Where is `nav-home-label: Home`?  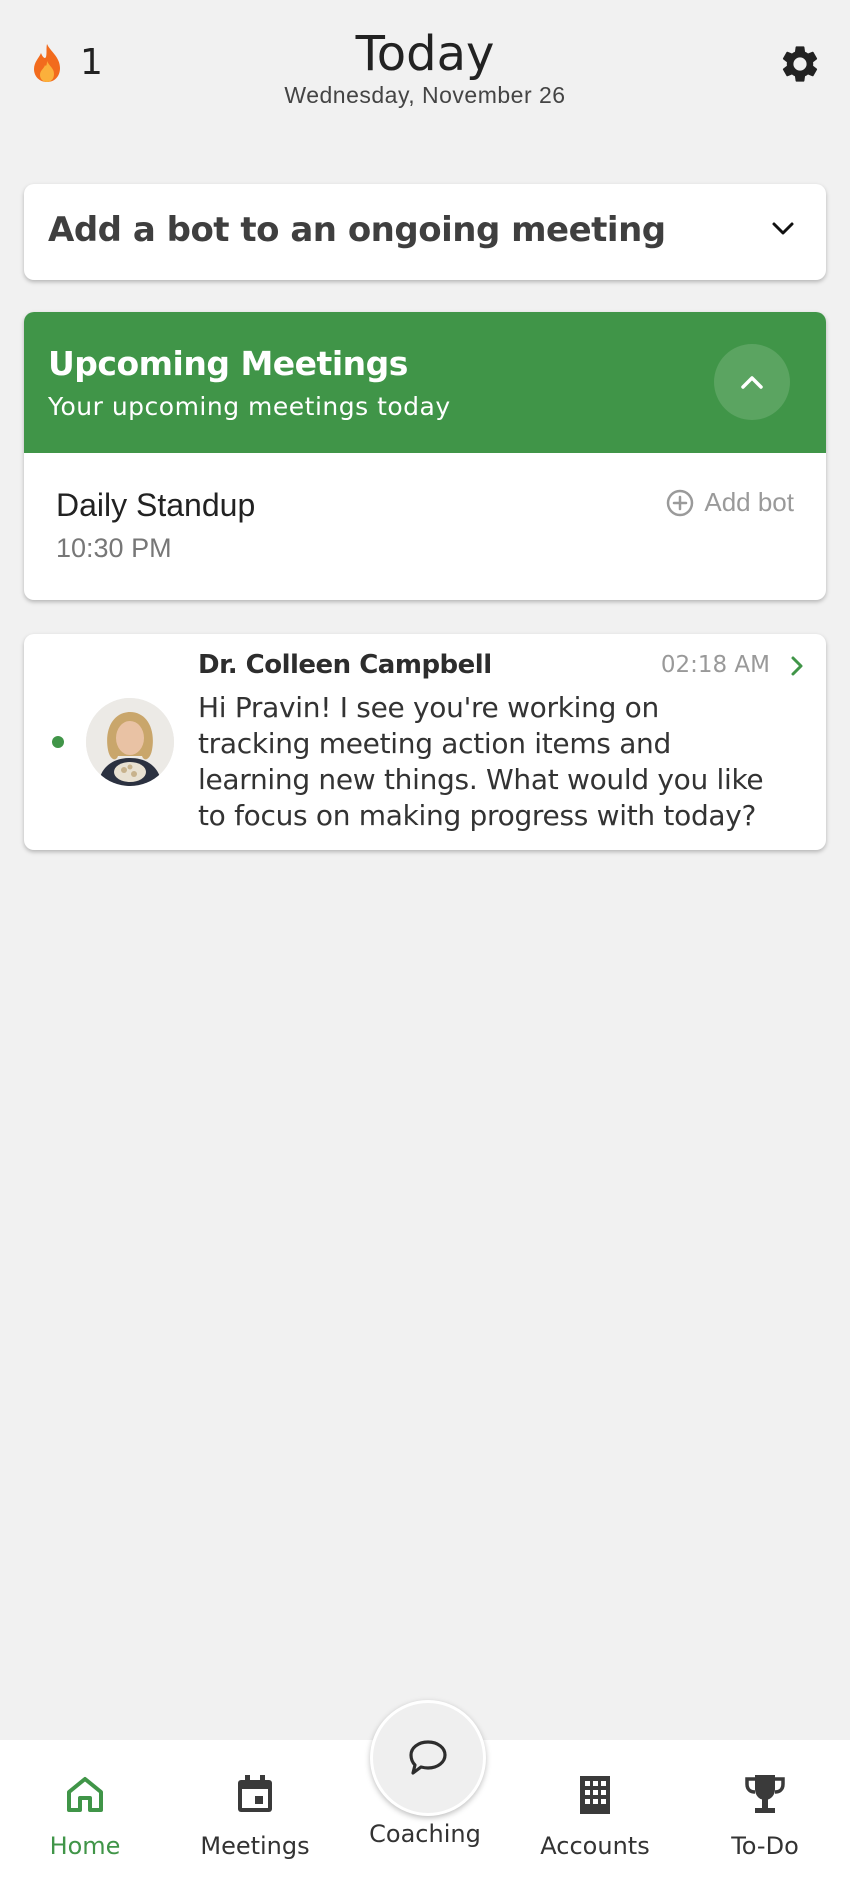
nav-home-label: Home is located at coordinates (85, 1846).